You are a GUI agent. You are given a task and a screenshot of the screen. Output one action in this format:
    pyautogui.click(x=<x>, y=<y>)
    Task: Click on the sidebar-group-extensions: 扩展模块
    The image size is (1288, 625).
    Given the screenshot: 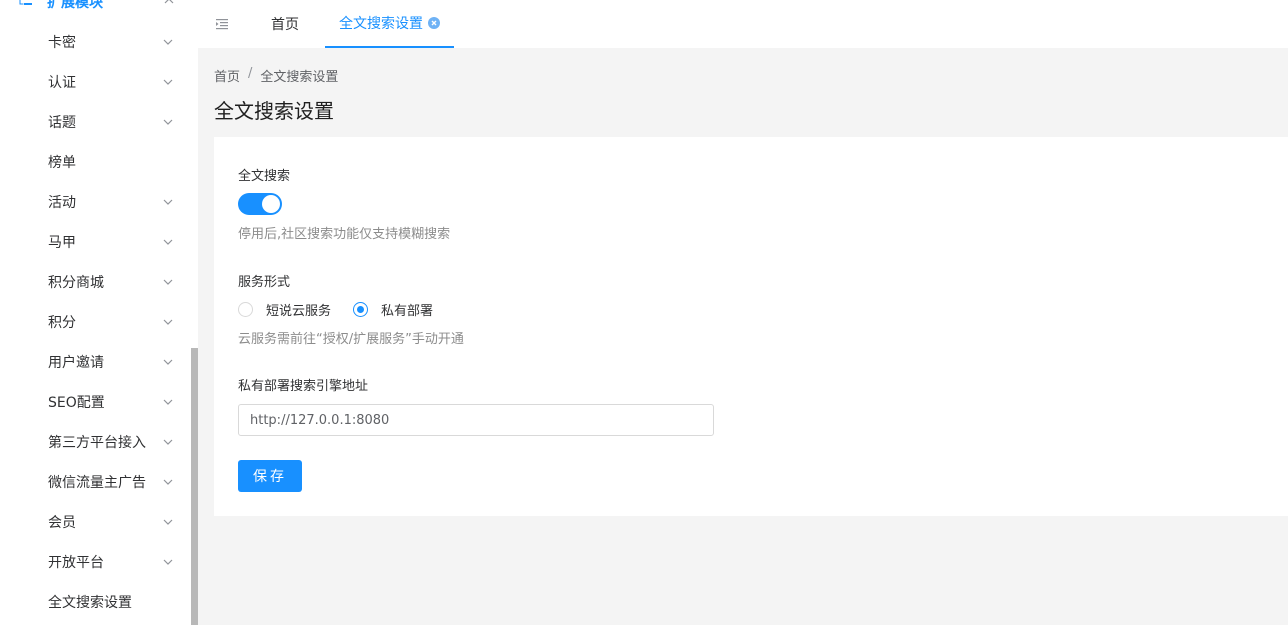 What is the action you would take?
    pyautogui.click(x=95, y=8)
    